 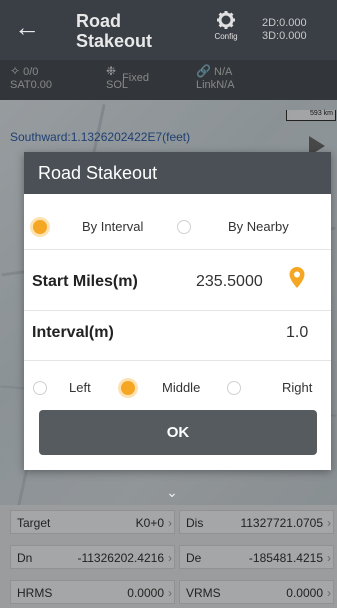 I want to click on config-button: Config, so click(x=226, y=25).